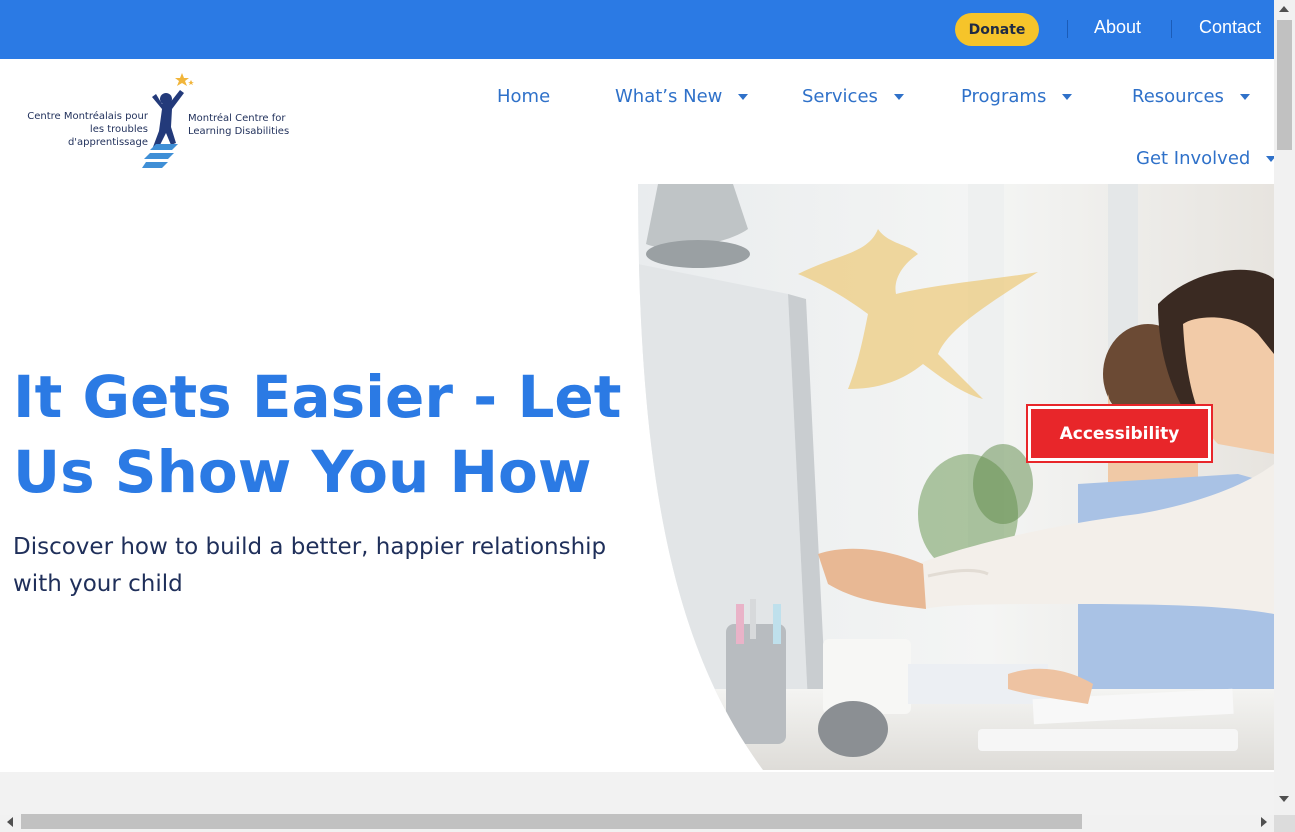  What do you see at coordinates (1004, 96) in the screenshot?
I see `nav-programs-label: Programs` at bounding box center [1004, 96].